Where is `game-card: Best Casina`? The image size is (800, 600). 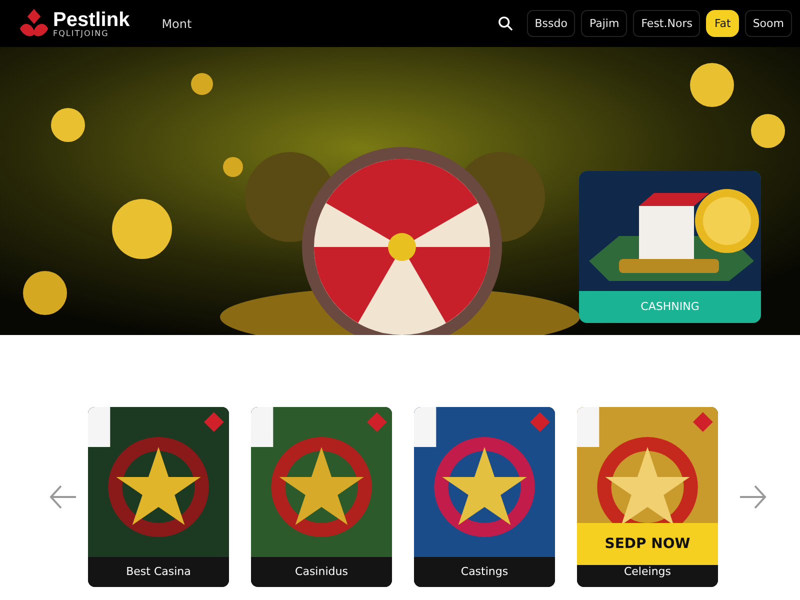 game-card: Best Casina is located at coordinates (158, 497).